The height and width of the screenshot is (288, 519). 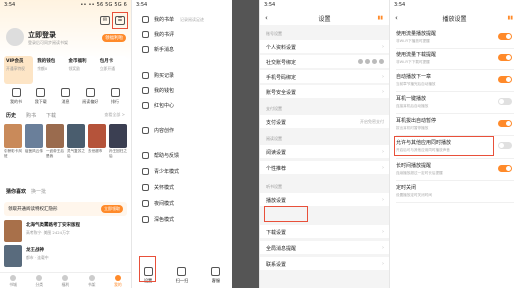 What do you see at coordinates (51, 115) in the screenshot?
I see `tab-download: 下载` at bounding box center [51, 115].